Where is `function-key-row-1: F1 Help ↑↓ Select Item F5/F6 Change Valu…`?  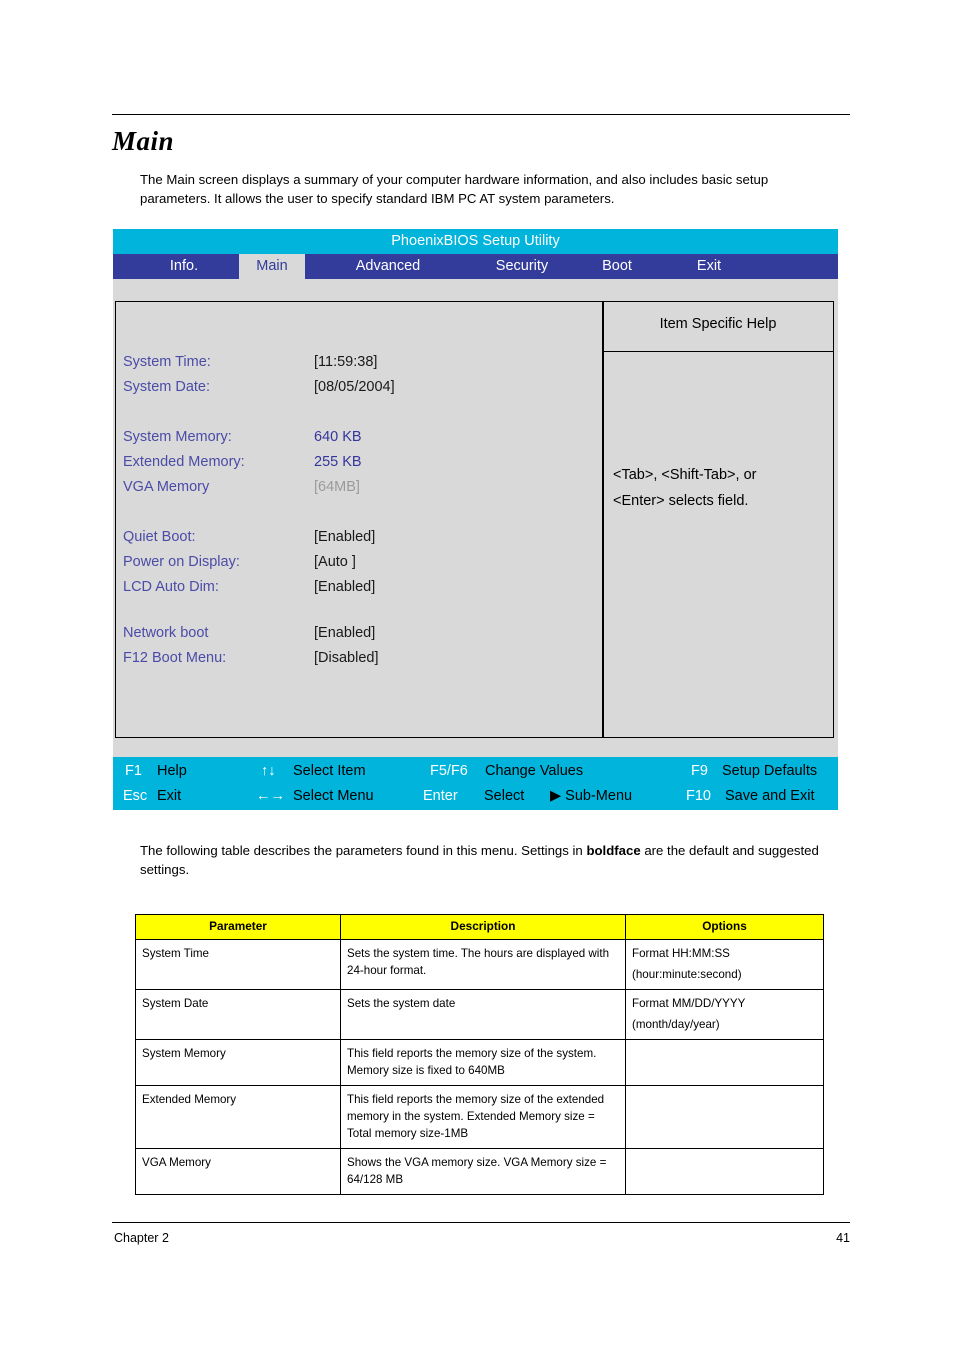 function-key-row-1: F1 Help ↑↓ Select Item F5/F6 Change Valu… is located at coordinates (475, 771).